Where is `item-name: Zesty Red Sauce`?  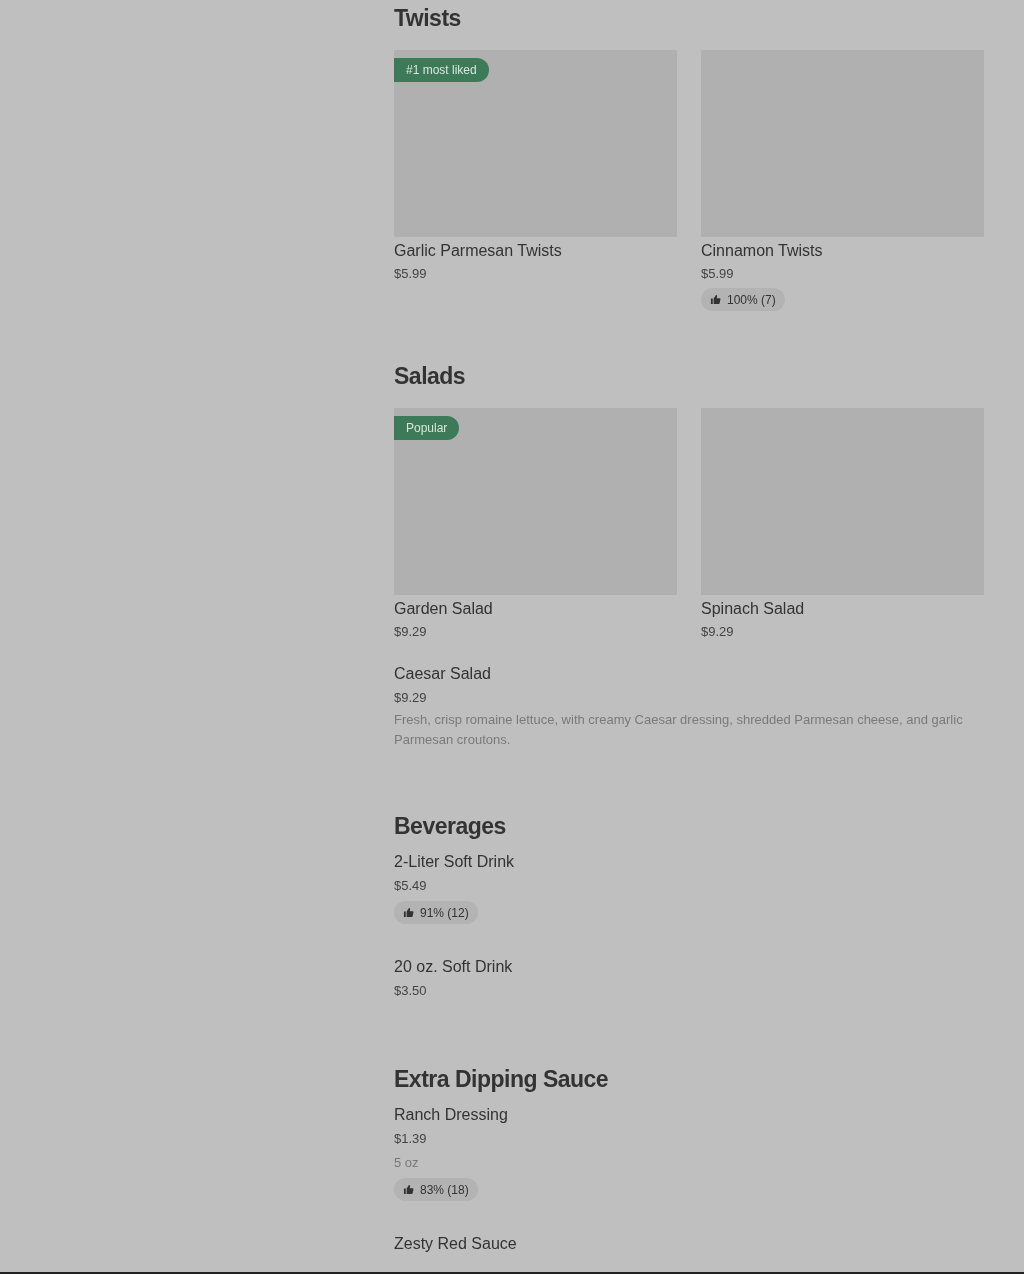
item-name: Zesty Red Sauce is located at coordinates (455, 1244).